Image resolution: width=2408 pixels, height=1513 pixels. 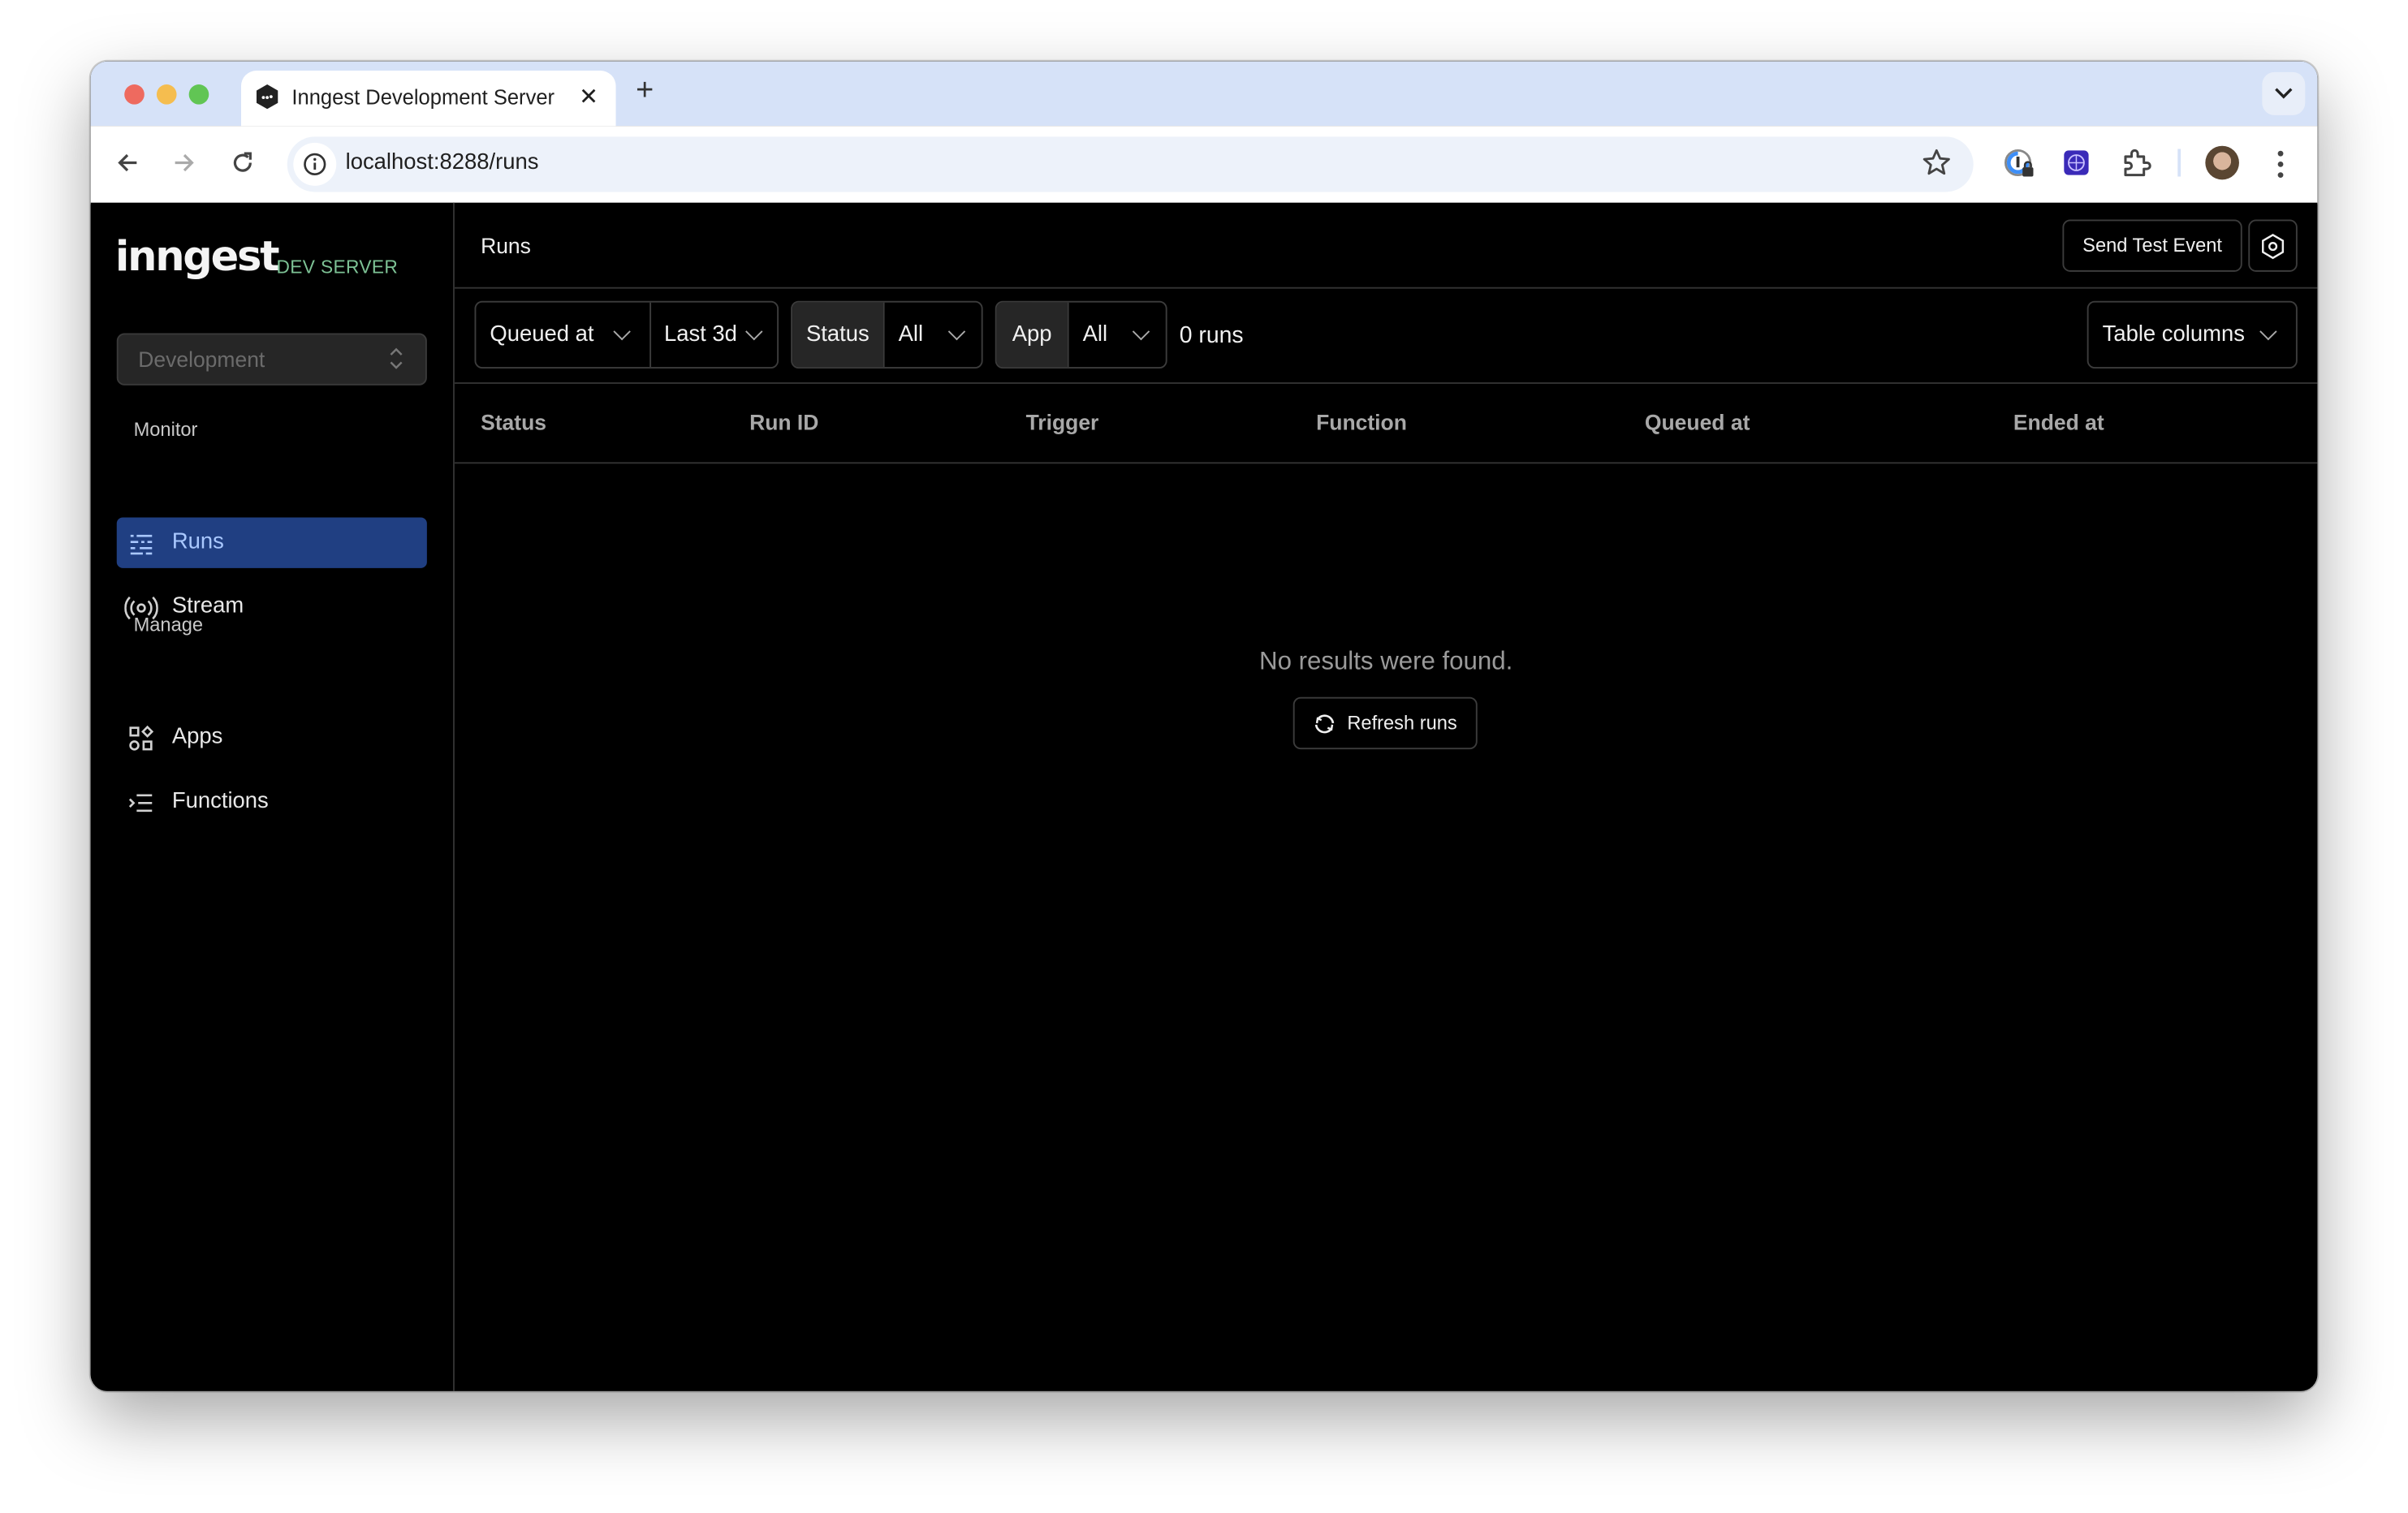 I want to click on window-controls, so click(x=166, y=94).